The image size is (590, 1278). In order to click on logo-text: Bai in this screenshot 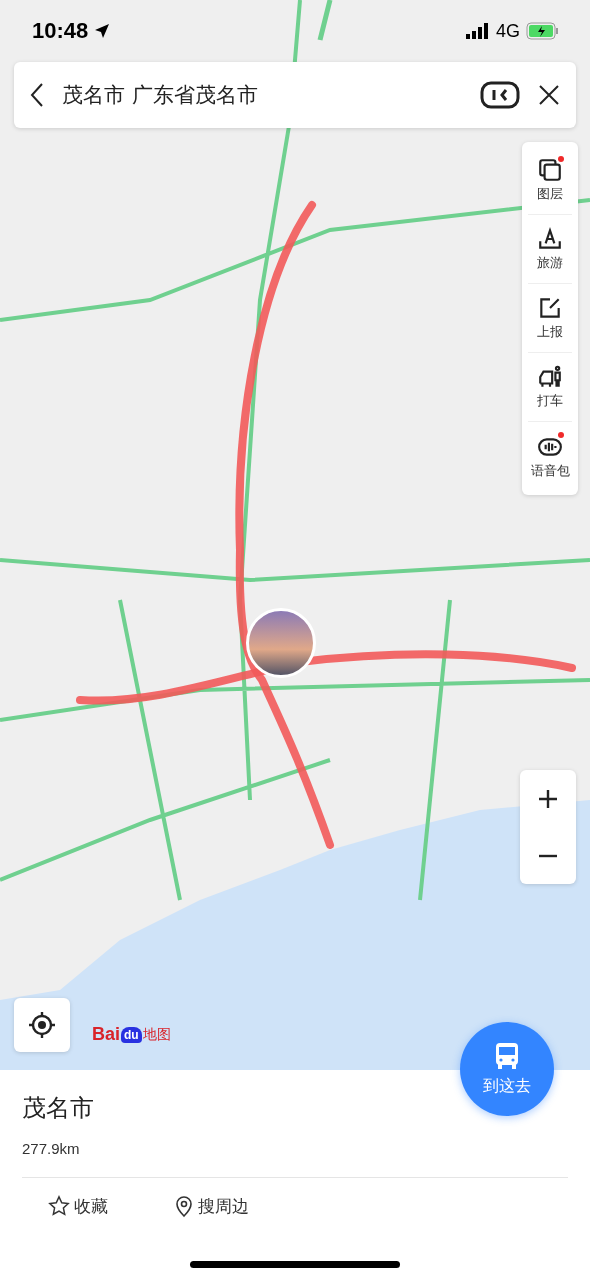, I will do `click(106, 1034)`.